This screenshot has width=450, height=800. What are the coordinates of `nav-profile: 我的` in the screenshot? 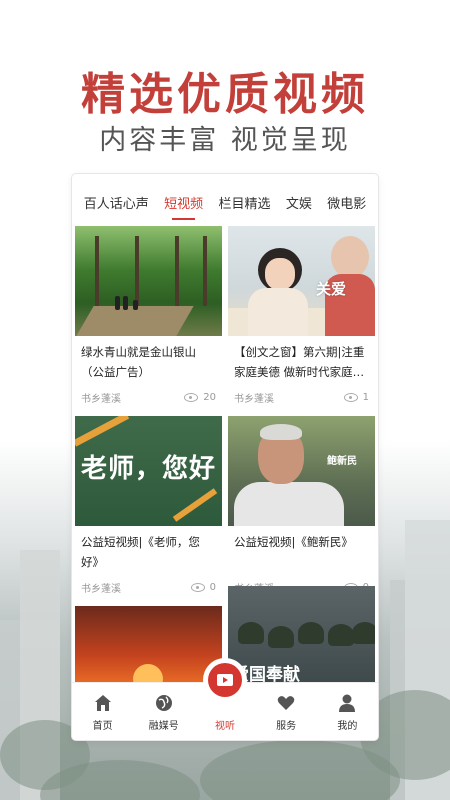 It's located at (347, 712).